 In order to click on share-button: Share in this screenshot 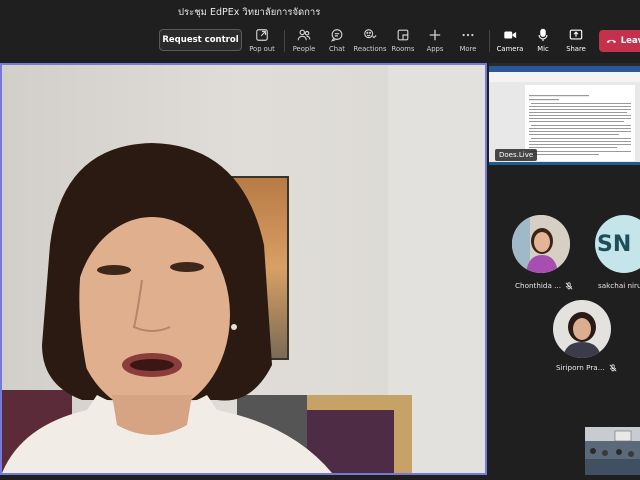, I will do `click(576, 42)`.